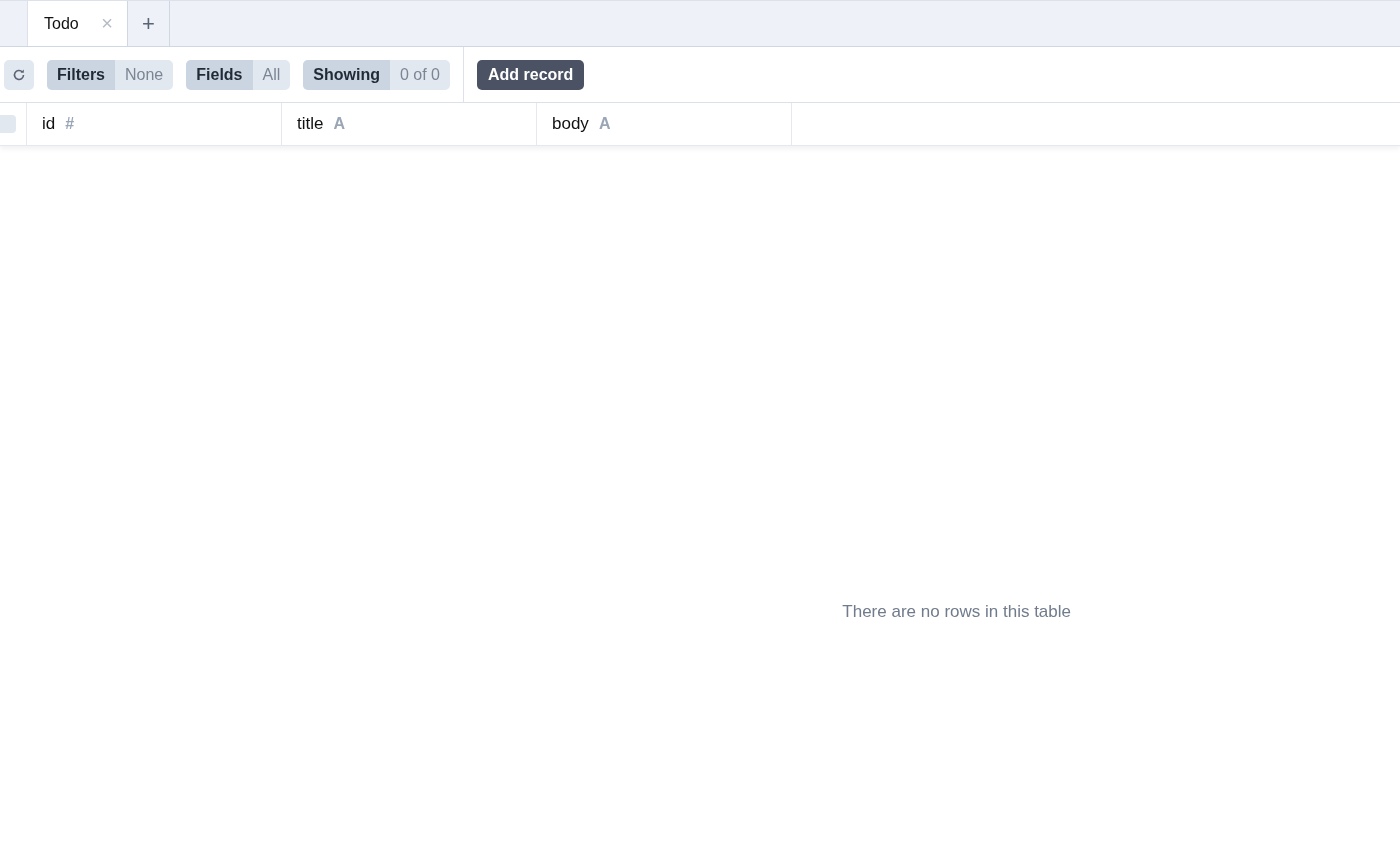 The height and width of the screenshot is (857, 1400). What do you see at coordinates (70, 124) in the screenshot?
I see `column-type-glyph: #` at bounding box center [70, 124].